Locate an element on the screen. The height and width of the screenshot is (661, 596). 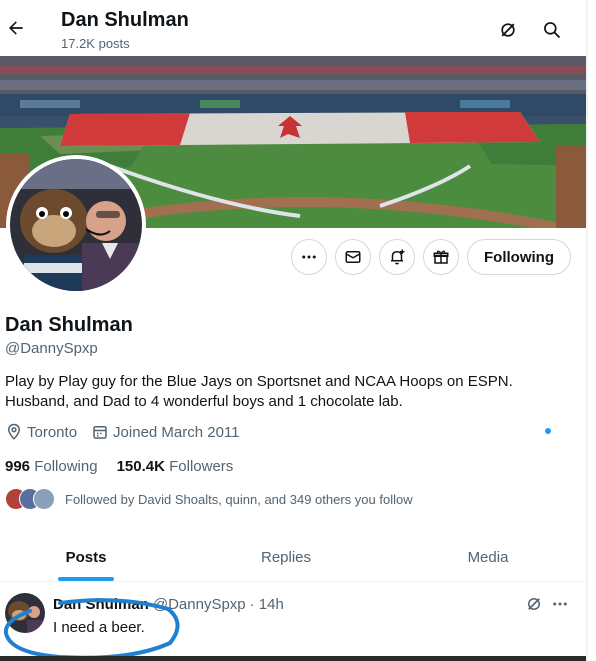
followers-label: Followers is located at coordinates (201, 466).